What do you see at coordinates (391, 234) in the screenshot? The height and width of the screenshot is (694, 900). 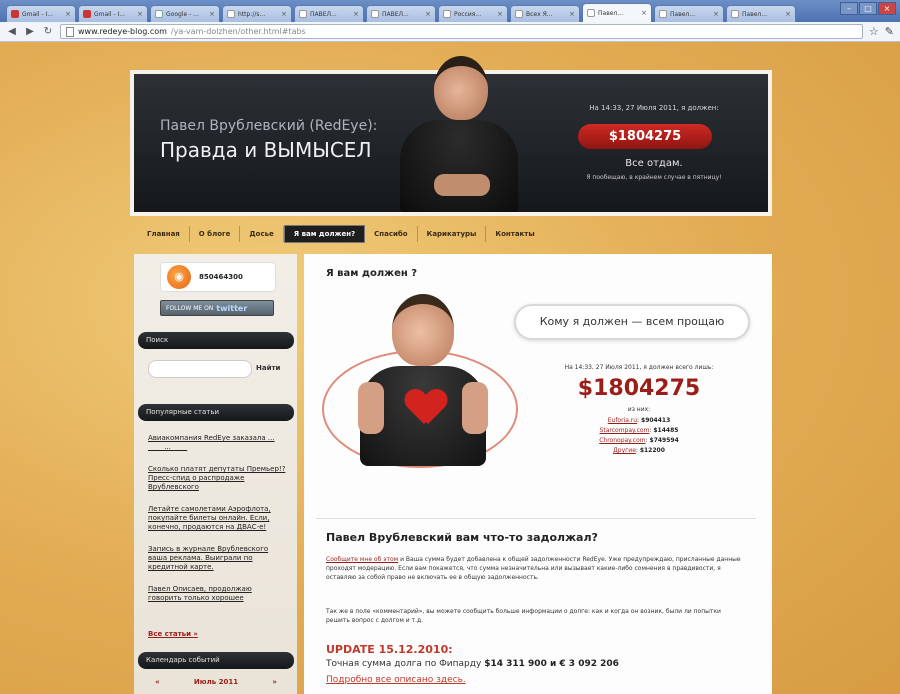 I see `menu-item: Спасибо` at bounding box center [391, 234].